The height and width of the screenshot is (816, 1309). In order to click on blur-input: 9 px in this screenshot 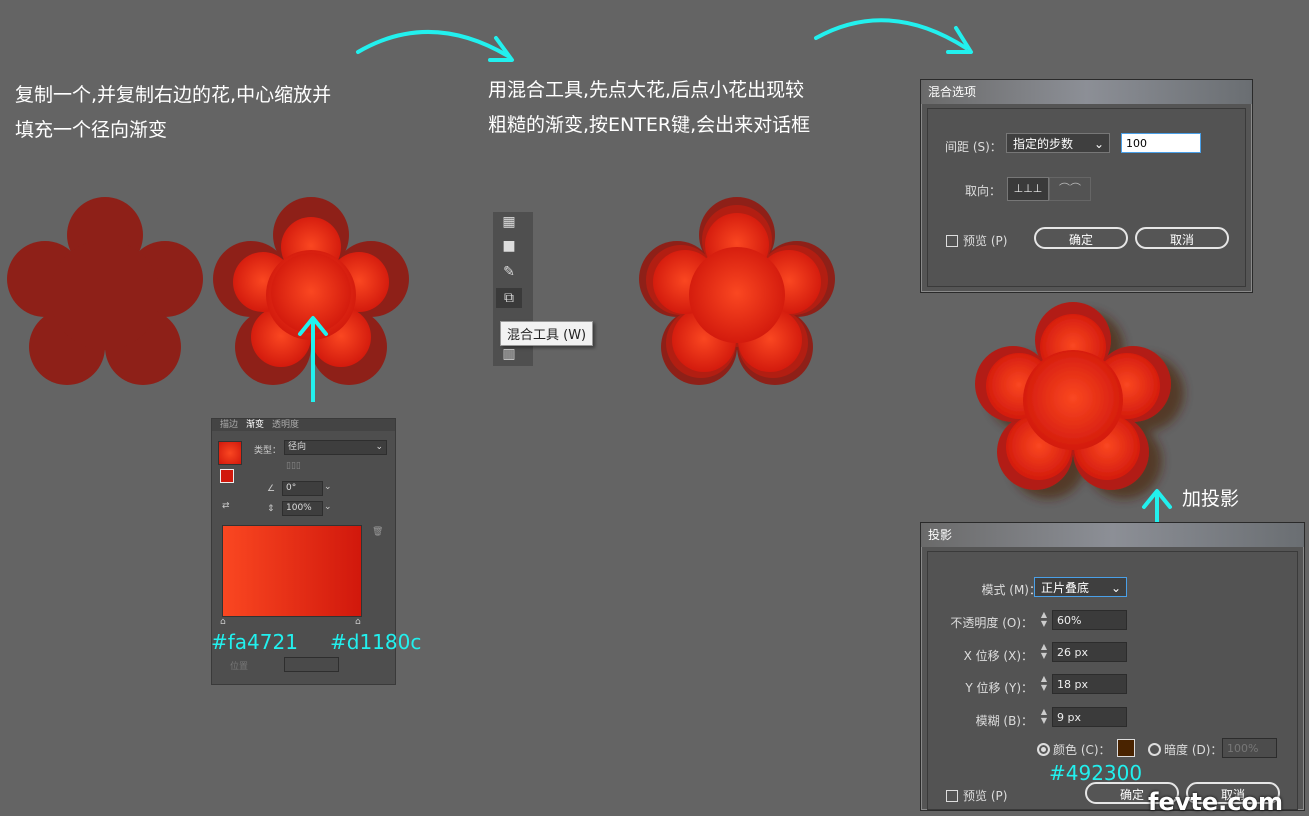, I will do `click(1089, 717)`.